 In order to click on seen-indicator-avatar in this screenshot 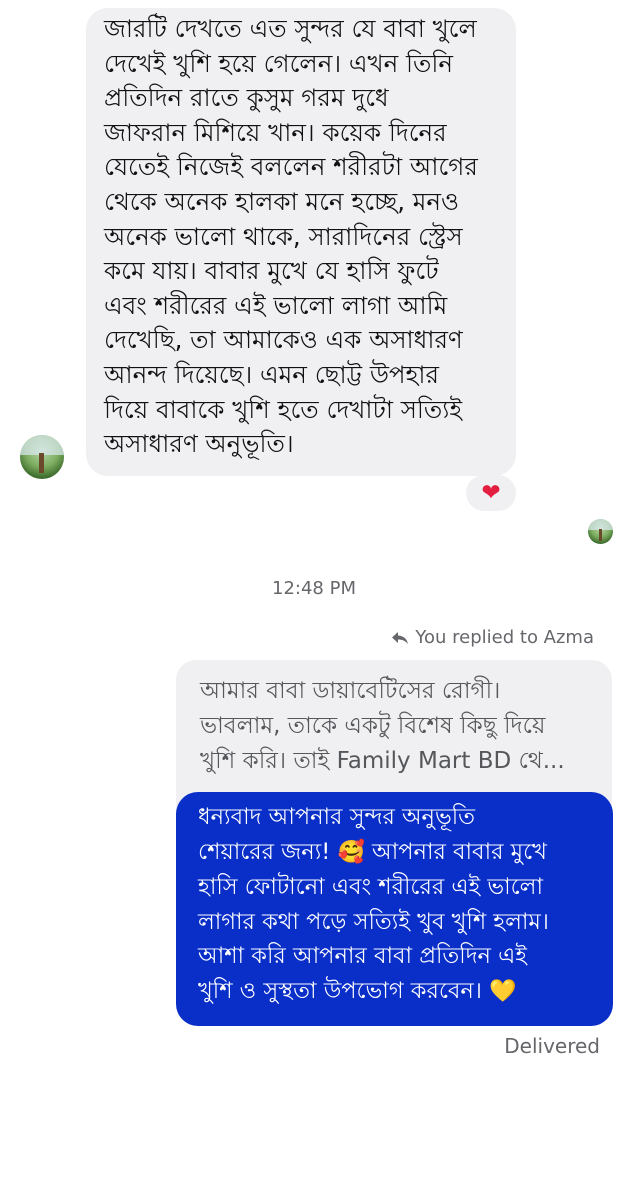, I will do `click(600, 531)`.